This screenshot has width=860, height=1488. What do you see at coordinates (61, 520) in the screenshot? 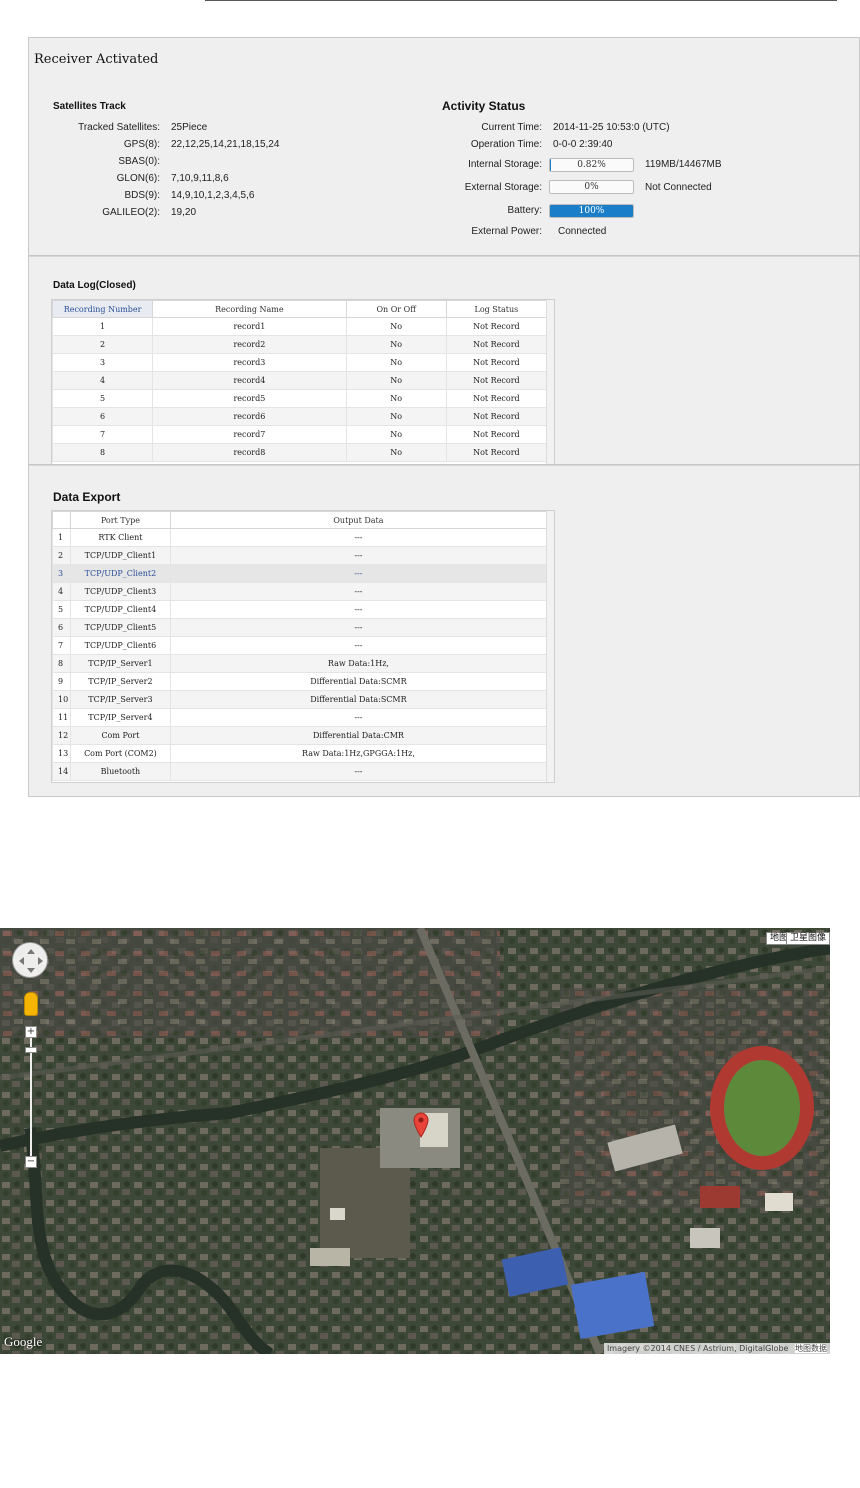
I see `export-column-header` at bounding box center [61, 520].